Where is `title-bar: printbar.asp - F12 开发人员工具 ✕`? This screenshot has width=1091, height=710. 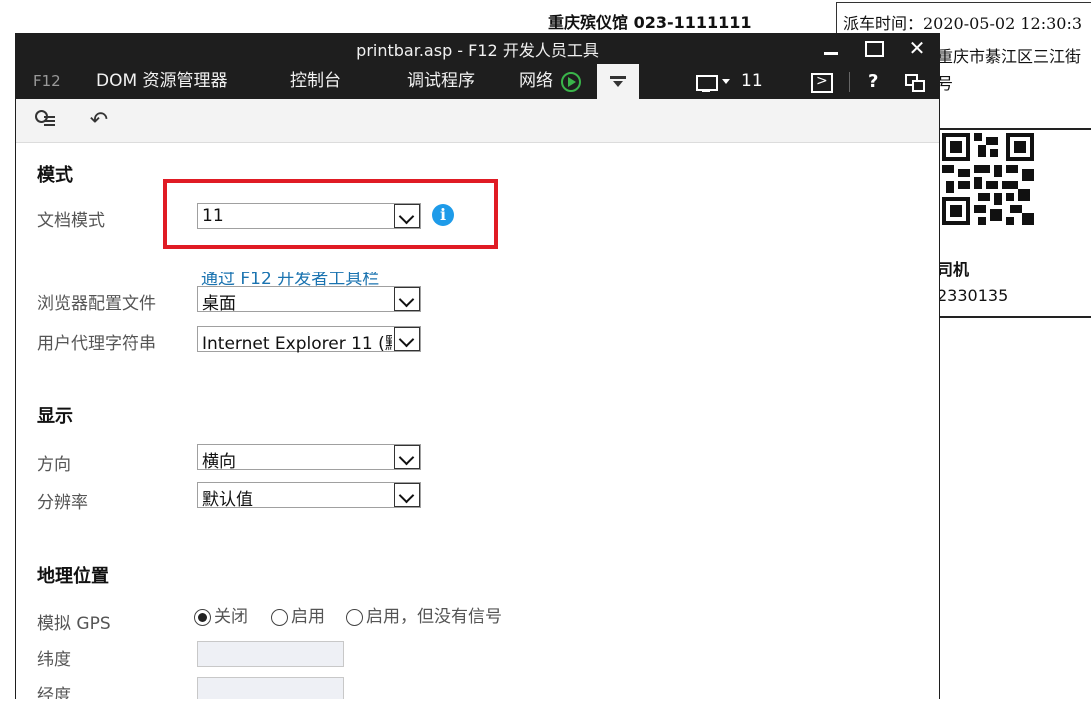 title-bar: printbar.asp - F12 开发人员工具 ✕ is located at coordinates (477, 48).